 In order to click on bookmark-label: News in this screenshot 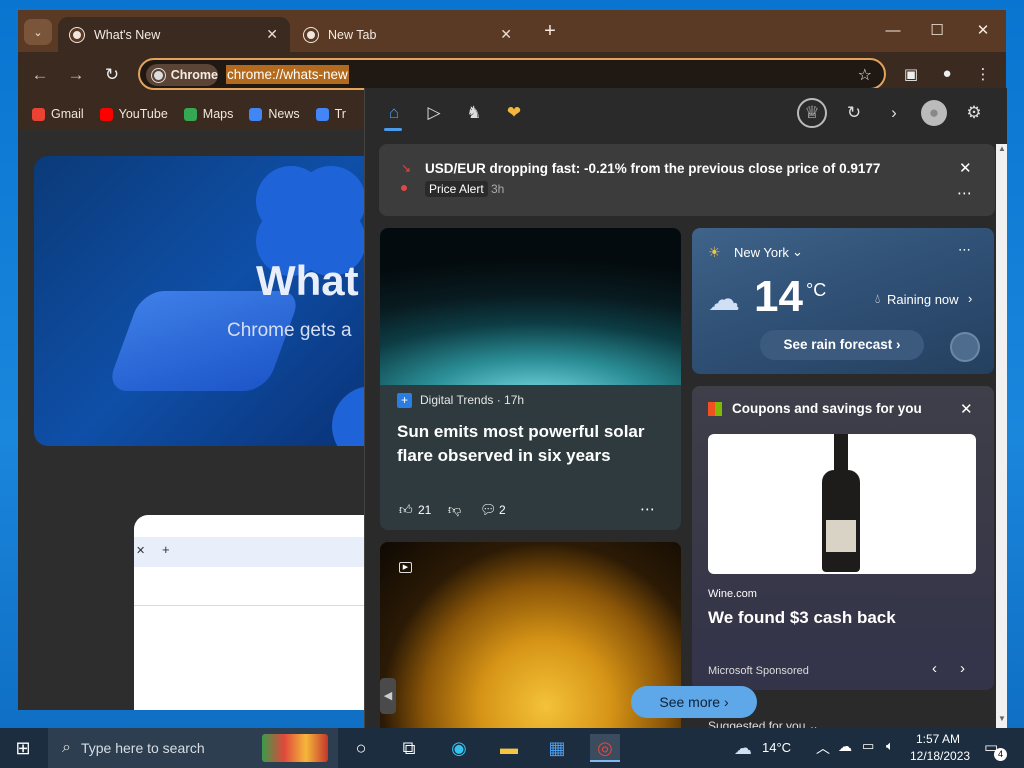, I will do `click(284, 114)`.